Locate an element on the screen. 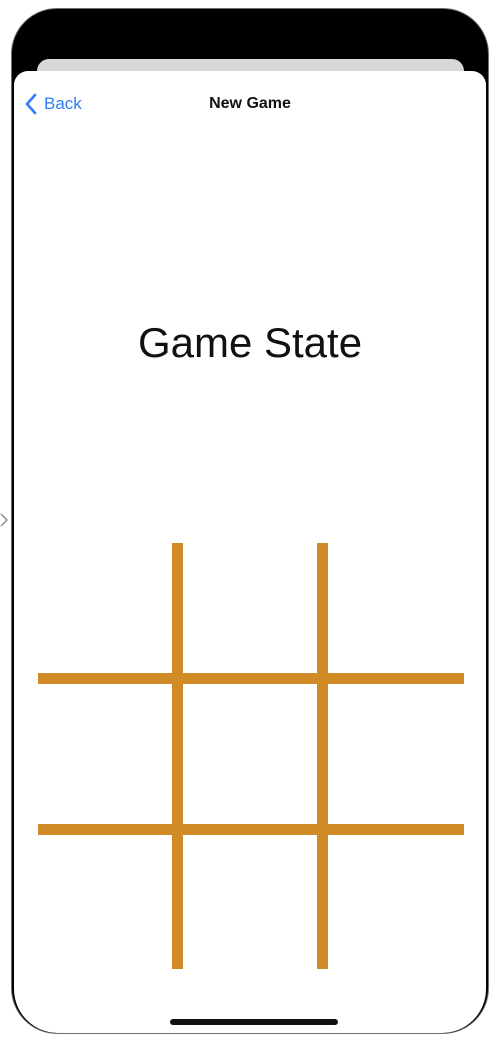 The height and width of the screenshot is (1048, 500). nav-title: New Game is located at coordinates (250, 103).